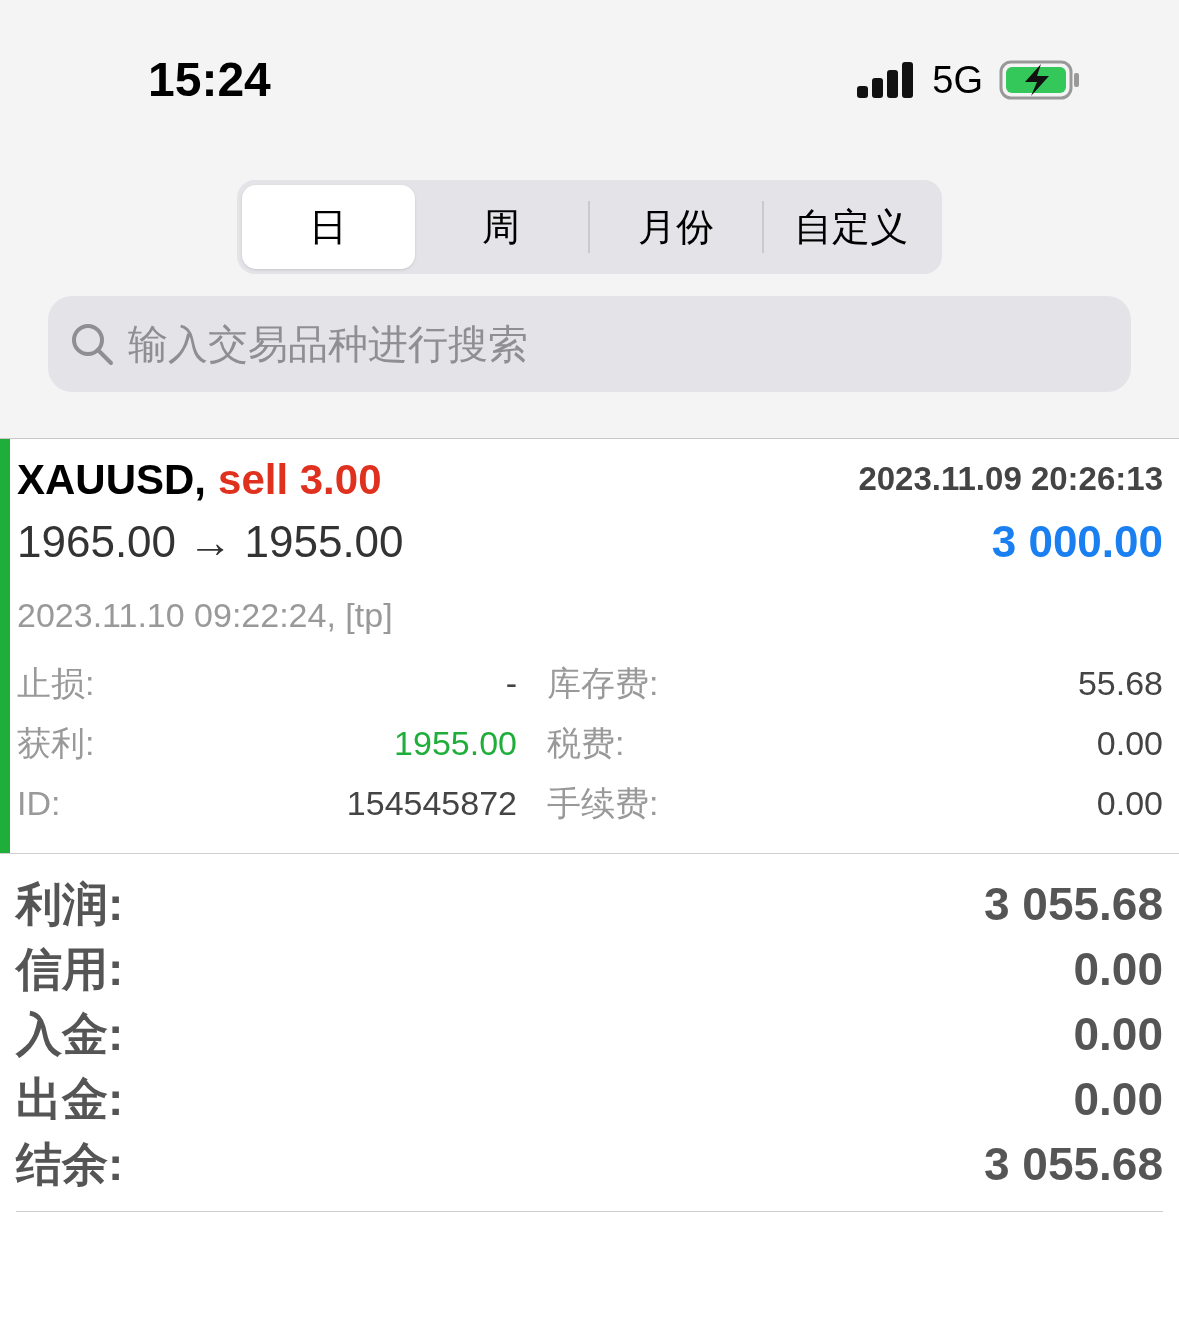 This screenshot has width=1179, height=1318. What do you see at coordinates (112, 479) in the screenshot?
I see `symbol-label: XAUUSD,` at bounding box center [112, 479].